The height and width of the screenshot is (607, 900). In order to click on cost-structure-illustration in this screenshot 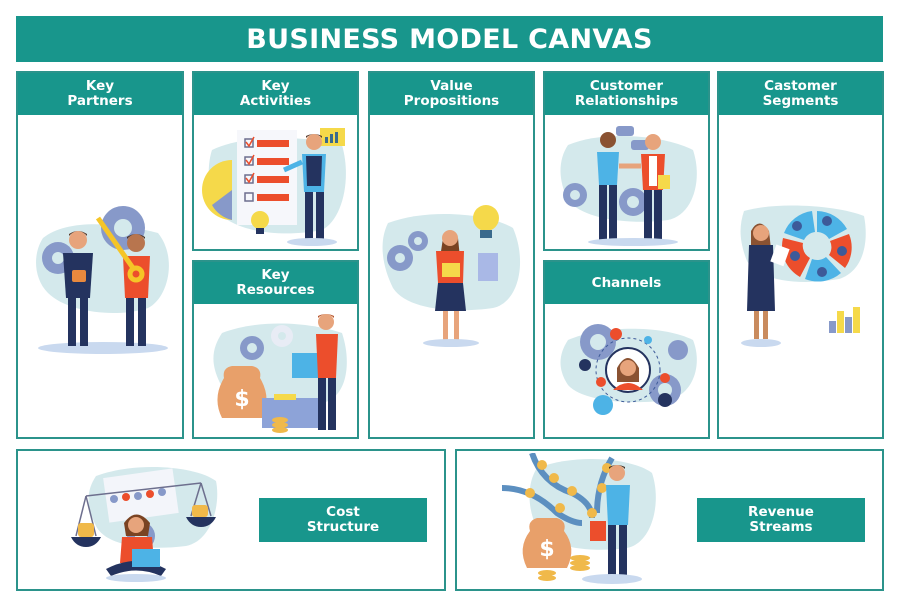, I will do `click(144, 524)`.